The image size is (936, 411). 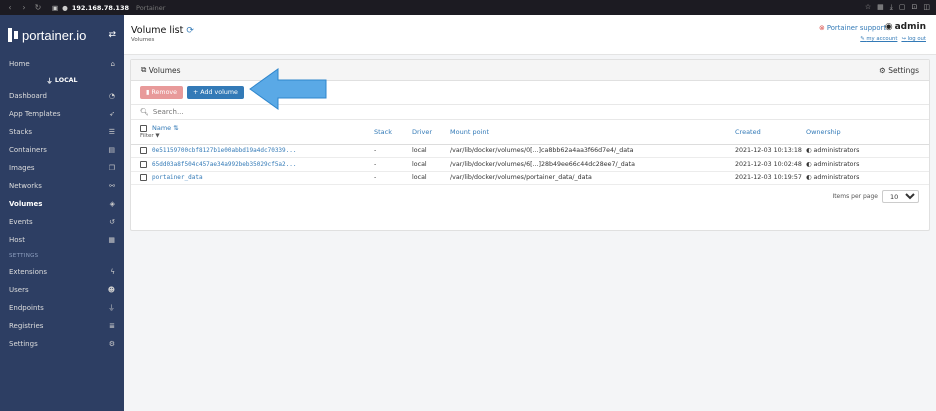 What do you see at coordinates (176, 128) in the screenshot?
I see `sort-icon: ⇅` at bounding box center [176, 128].